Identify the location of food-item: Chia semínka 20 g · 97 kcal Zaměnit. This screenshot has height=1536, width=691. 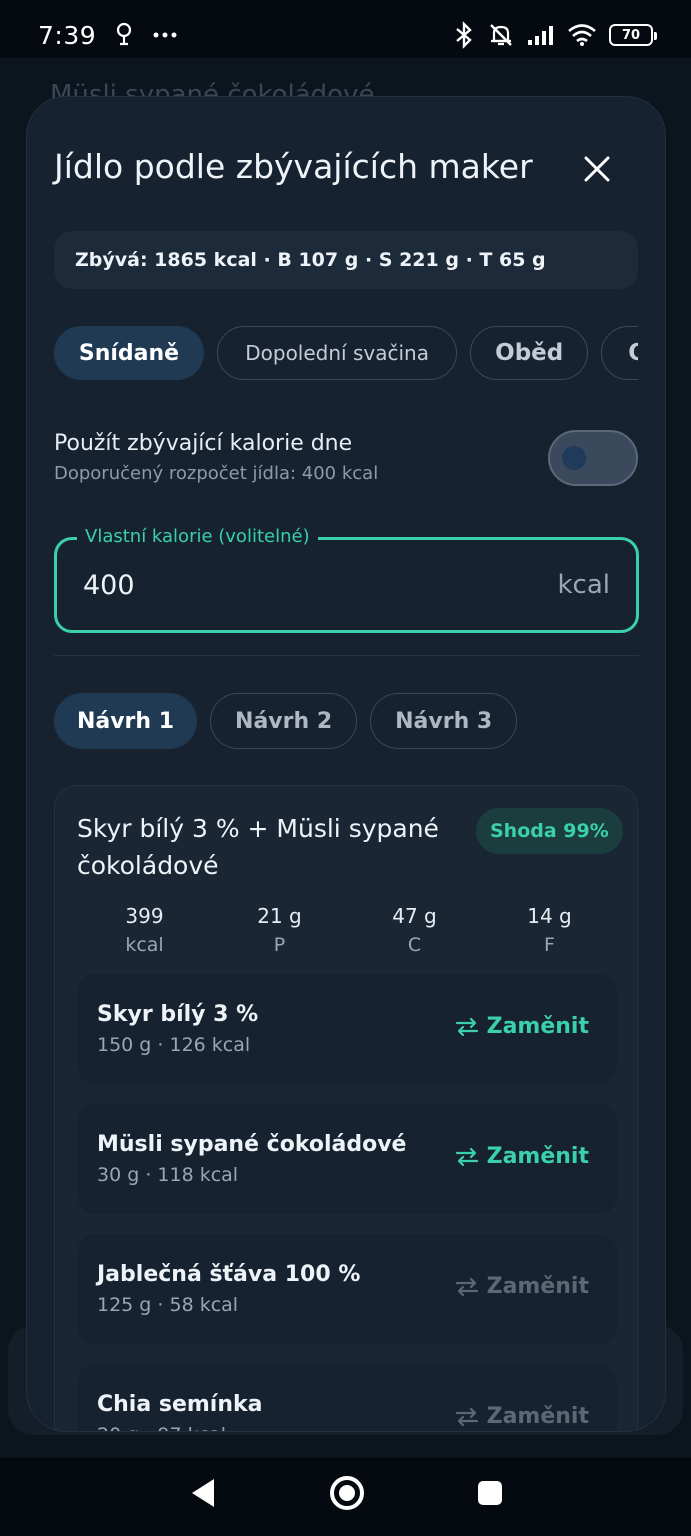
(347, 1397).